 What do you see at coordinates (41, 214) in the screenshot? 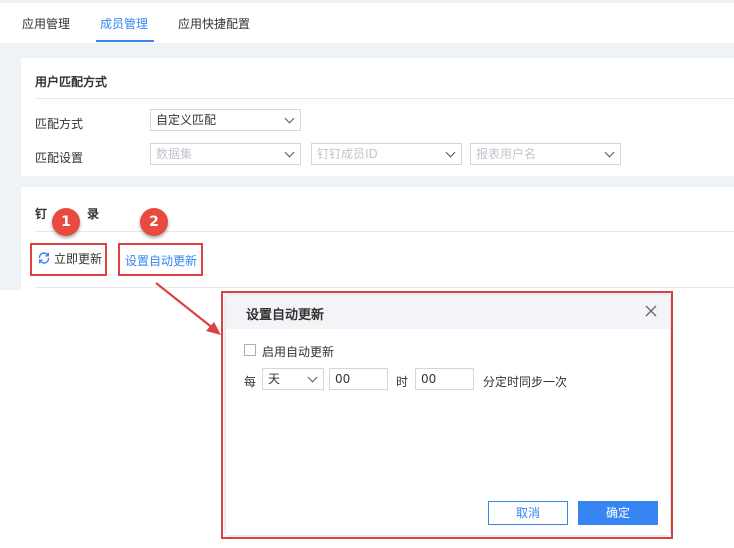
I see `card-title-start: 钉` at bounding box center [41, 214].